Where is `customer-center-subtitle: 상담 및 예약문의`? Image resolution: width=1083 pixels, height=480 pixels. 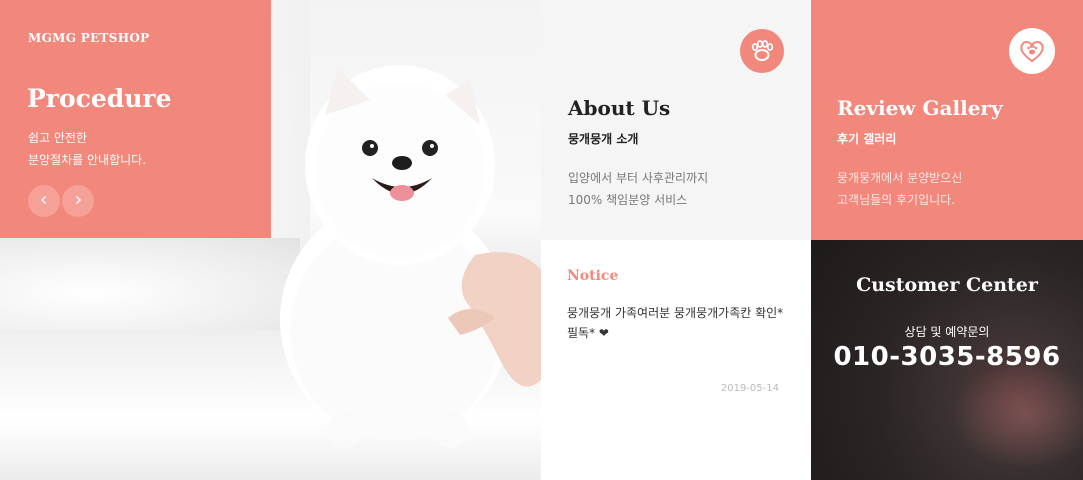
customer-center-subtitle: 상담 및 예약문의 is located at coordinates (947, 332).